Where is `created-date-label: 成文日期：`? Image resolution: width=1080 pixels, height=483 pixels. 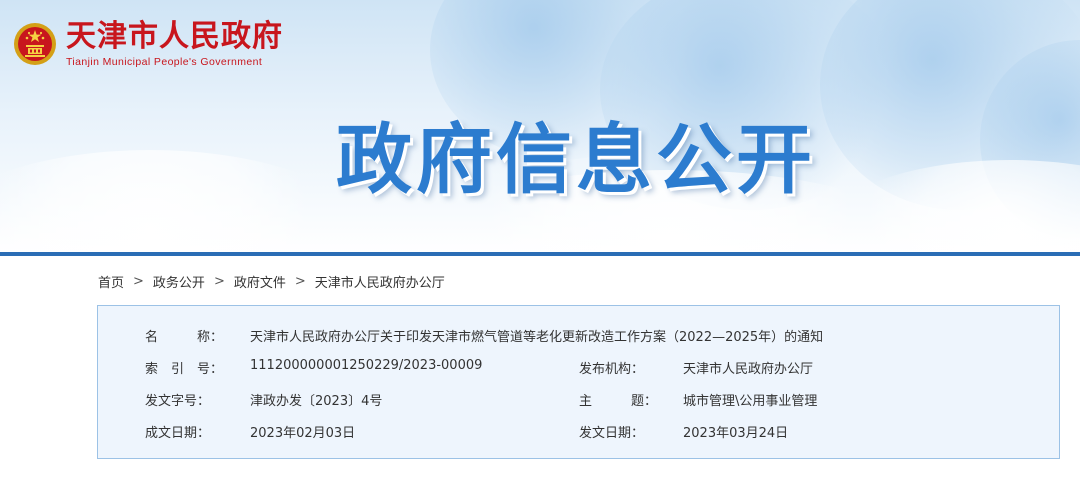
created-date-label: 成文日期： is located at coordinates (178, 433).